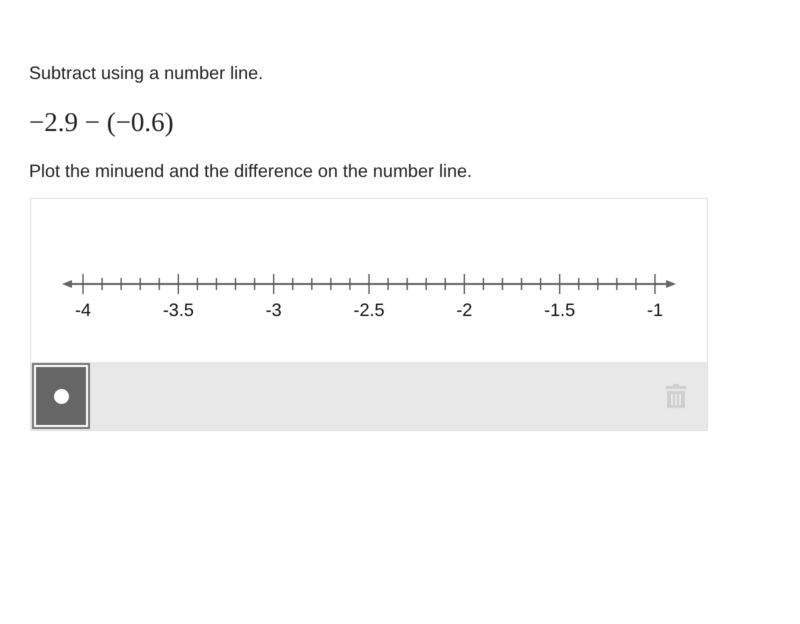 The height and width of the screenshot is (624, 800). What do you see at coordinates (369, 310) in the screenshot?
I see `tick-label: -2.5` at bounding box center [369, 310].